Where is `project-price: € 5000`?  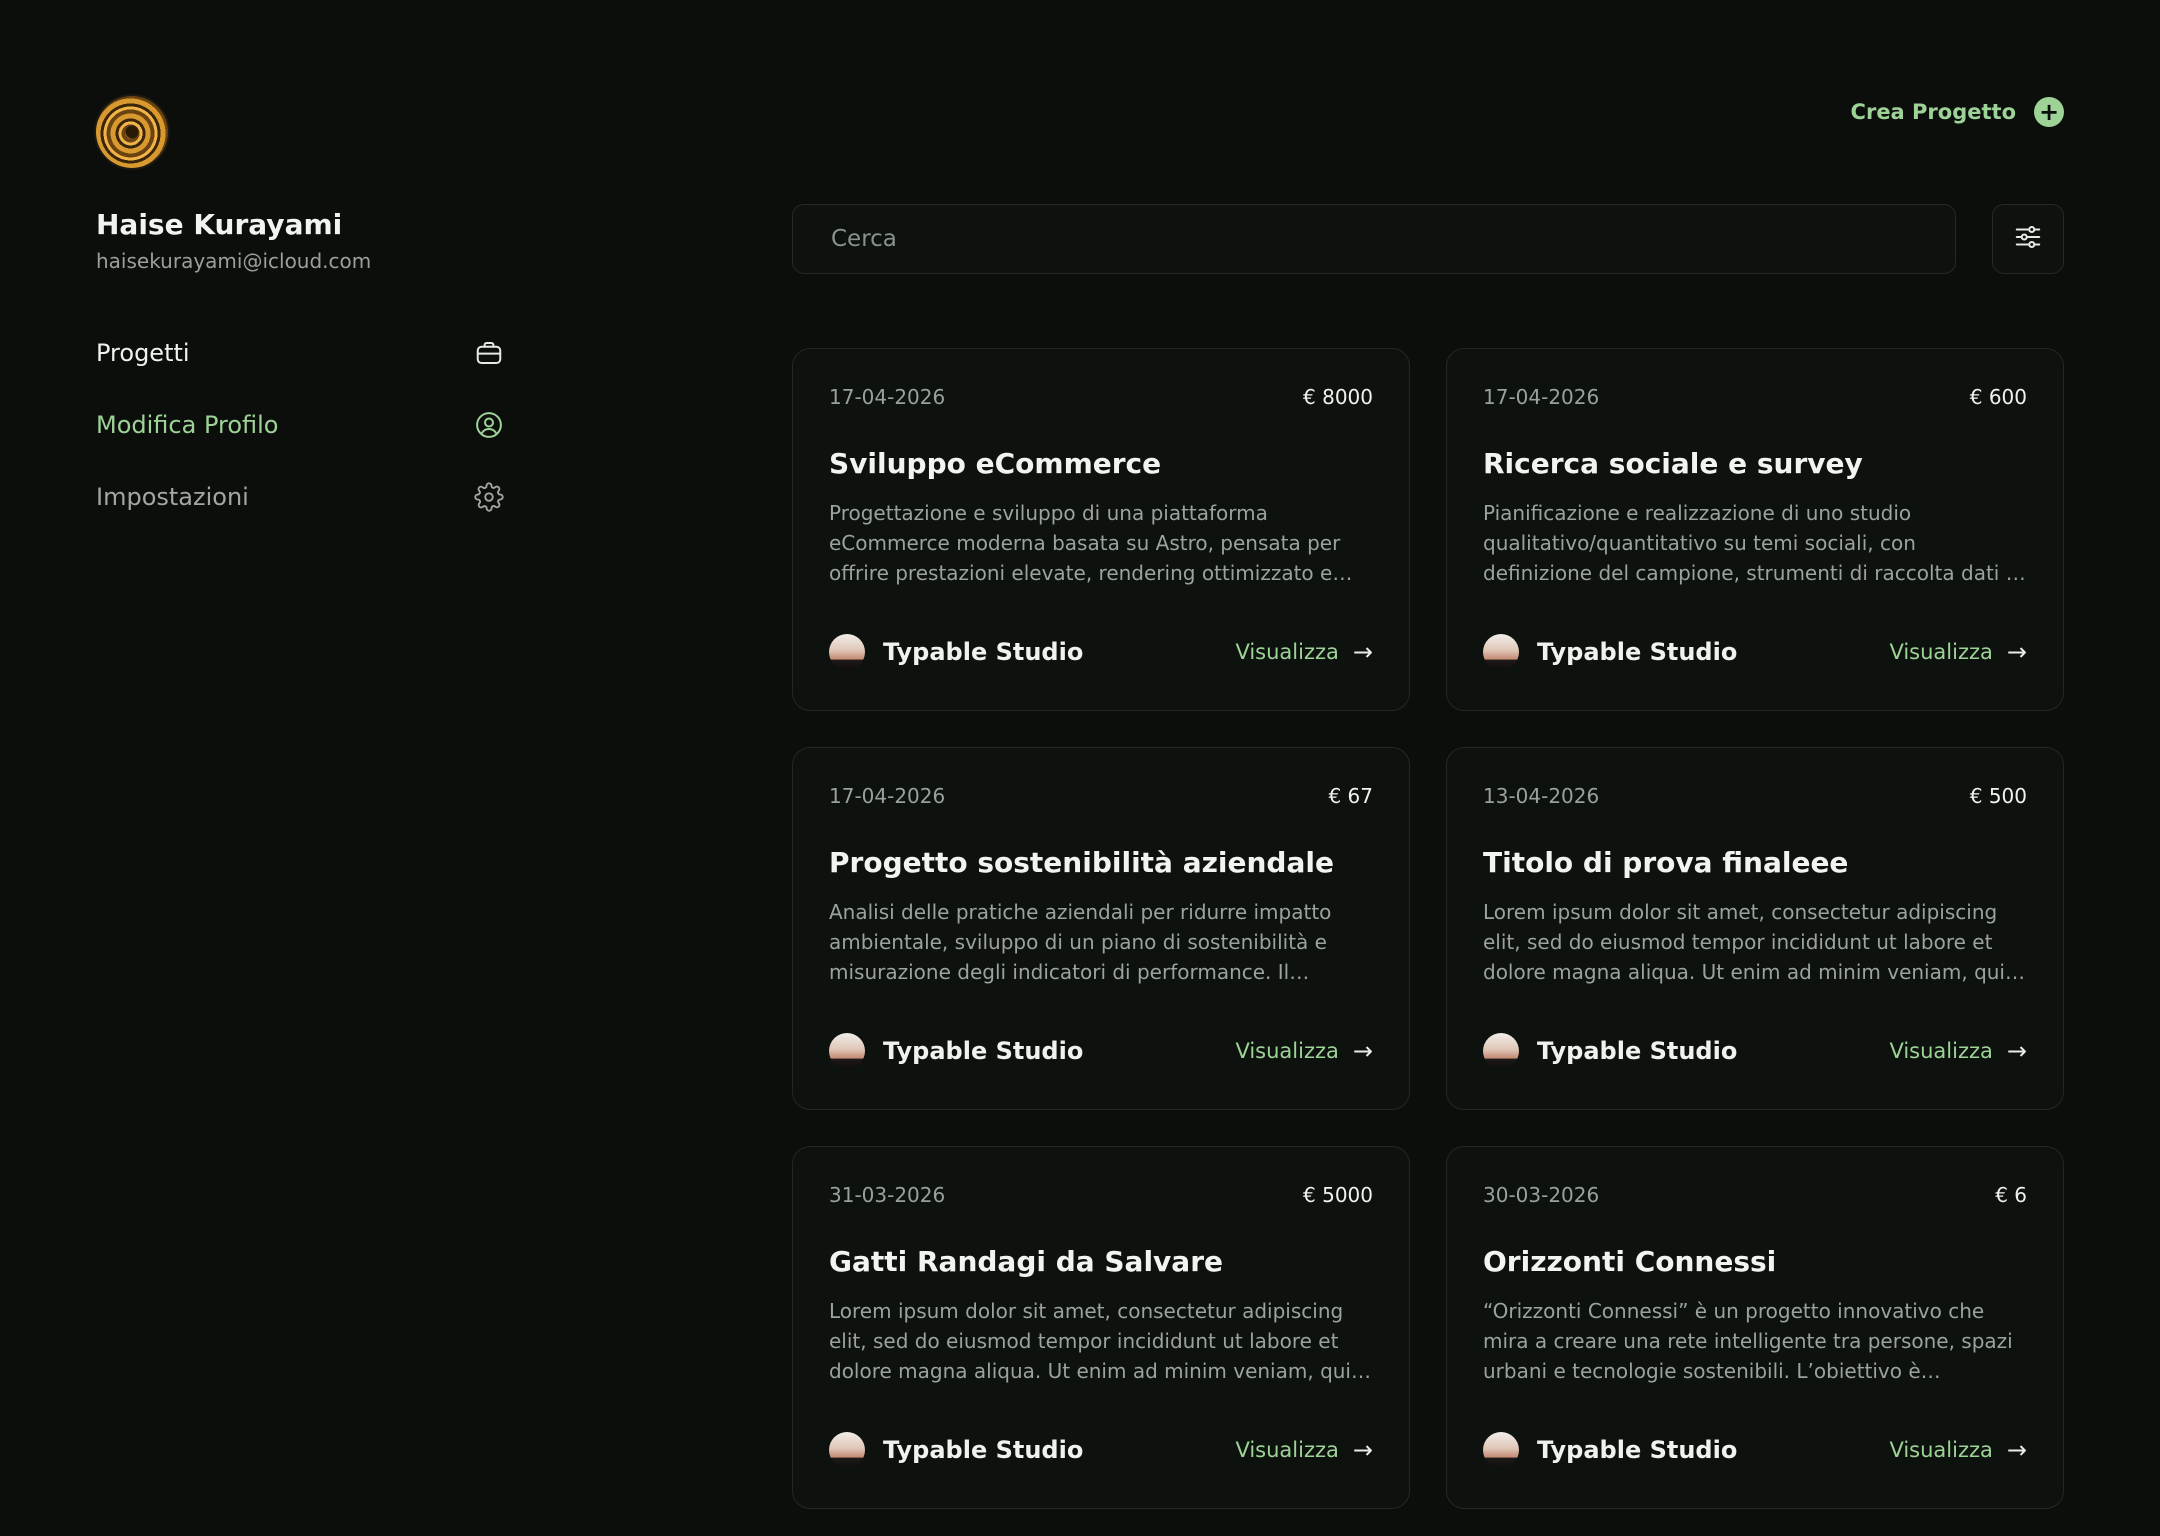
project-price: € 5000 is located at coordinates (1338, 1195).